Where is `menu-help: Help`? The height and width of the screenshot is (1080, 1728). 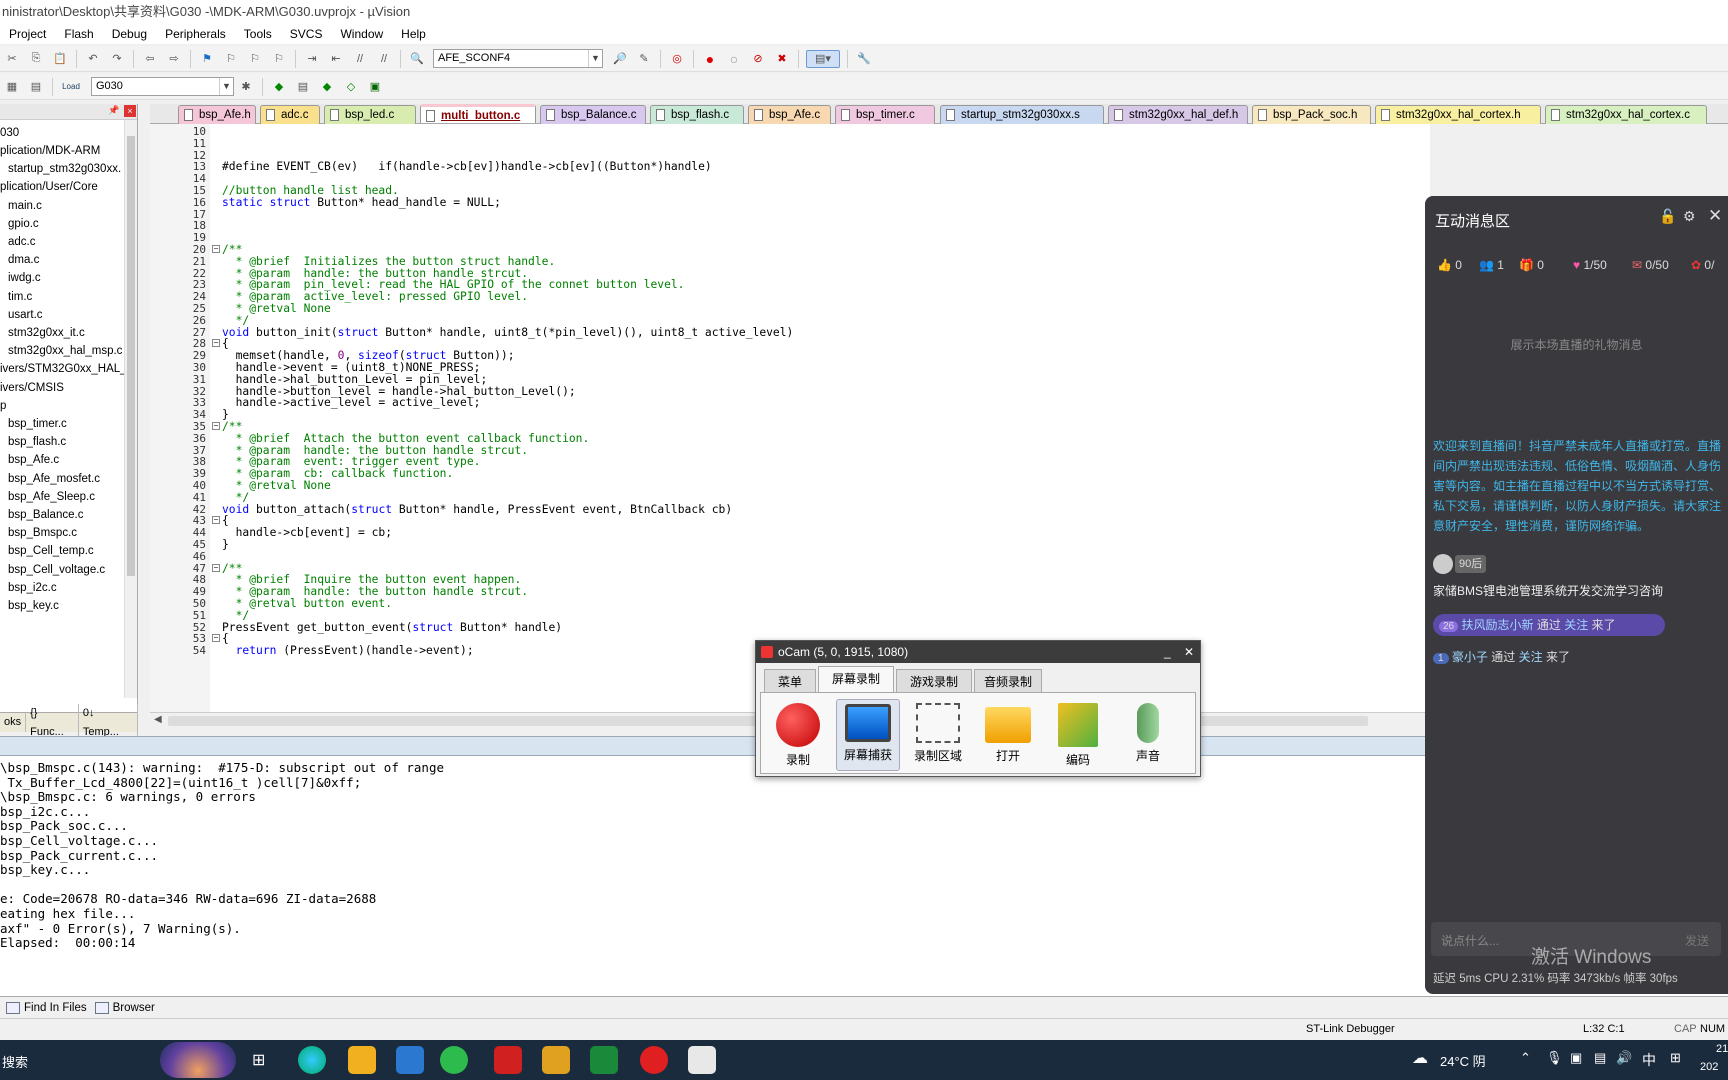 menu-help: Help is located at coordinates (413, 34).